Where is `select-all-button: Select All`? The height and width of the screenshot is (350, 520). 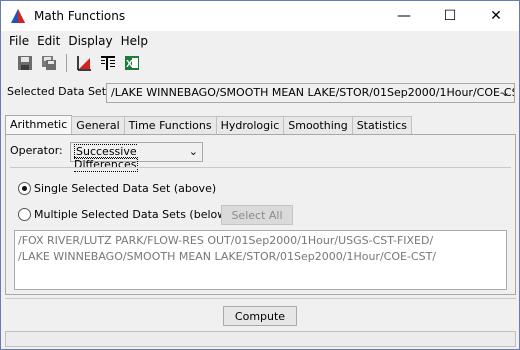 select-all-button: Select All is located at coordinates (257, 215).